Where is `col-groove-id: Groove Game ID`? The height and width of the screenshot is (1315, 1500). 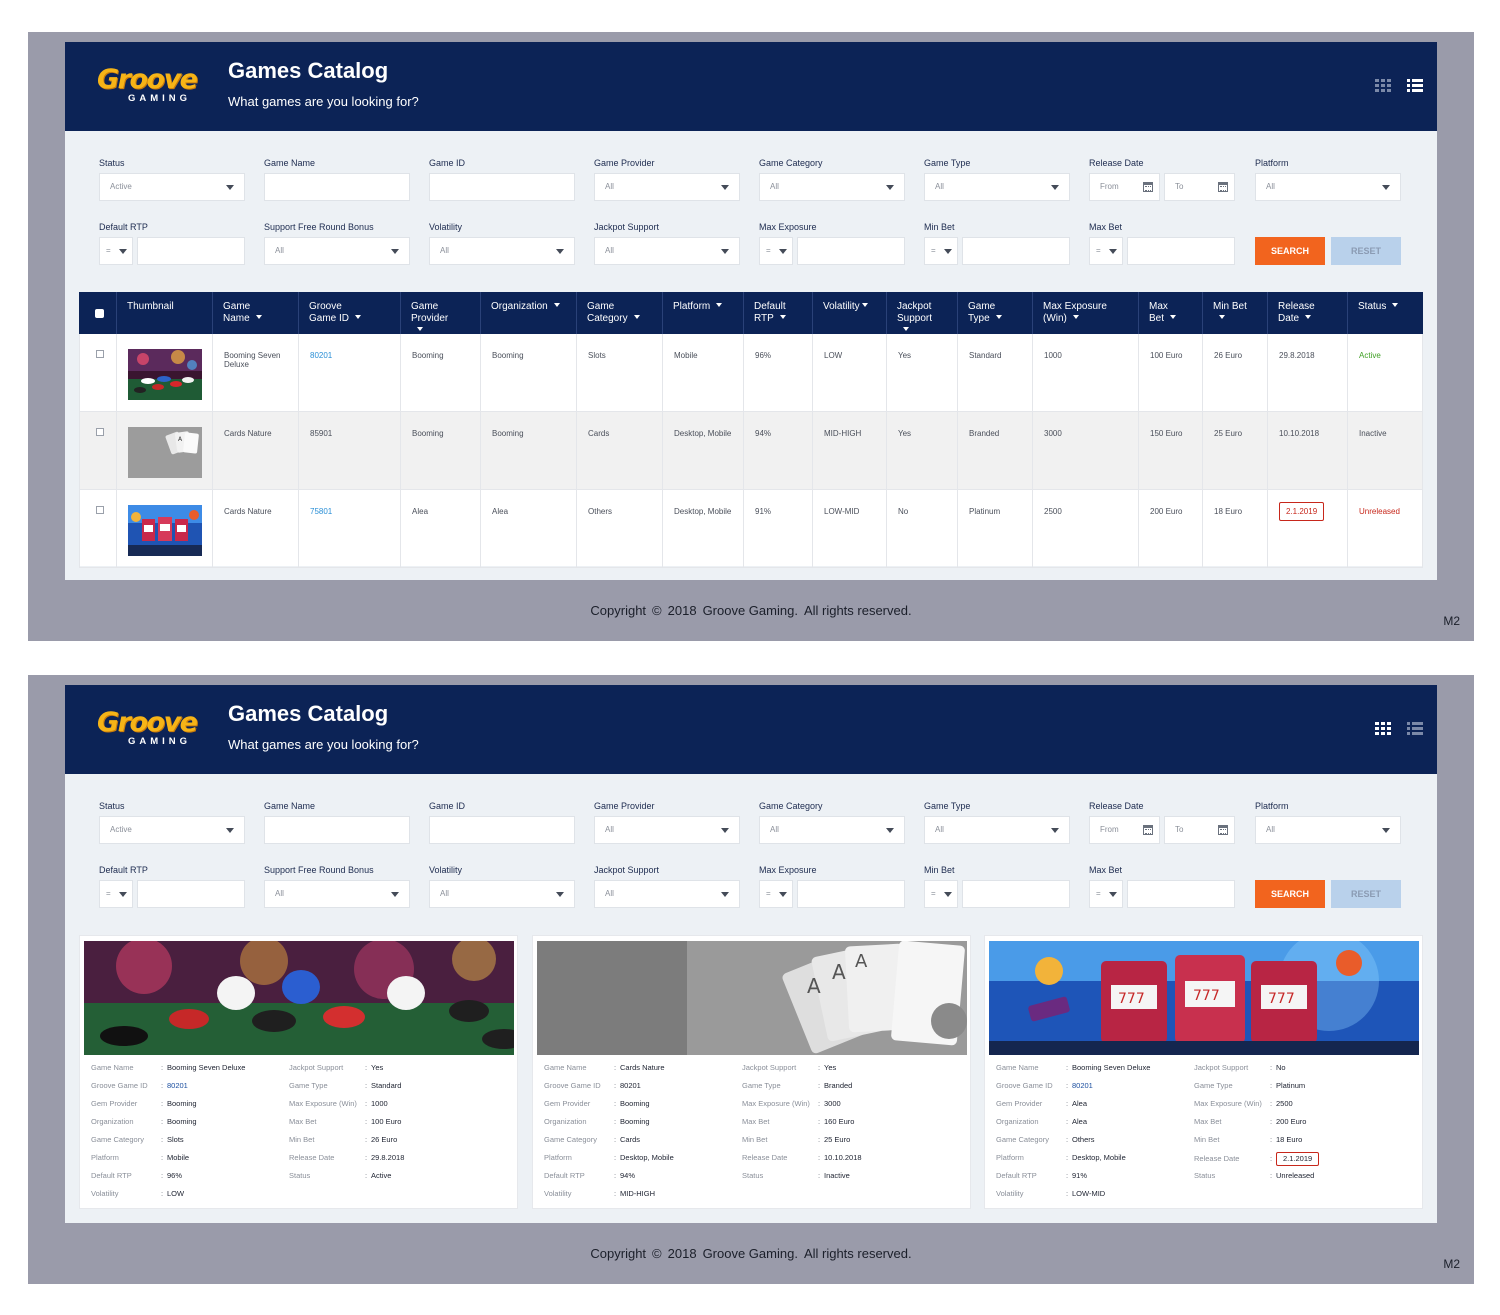
col-groove-id: Groove Game ID is located at coordinates (350, 313).